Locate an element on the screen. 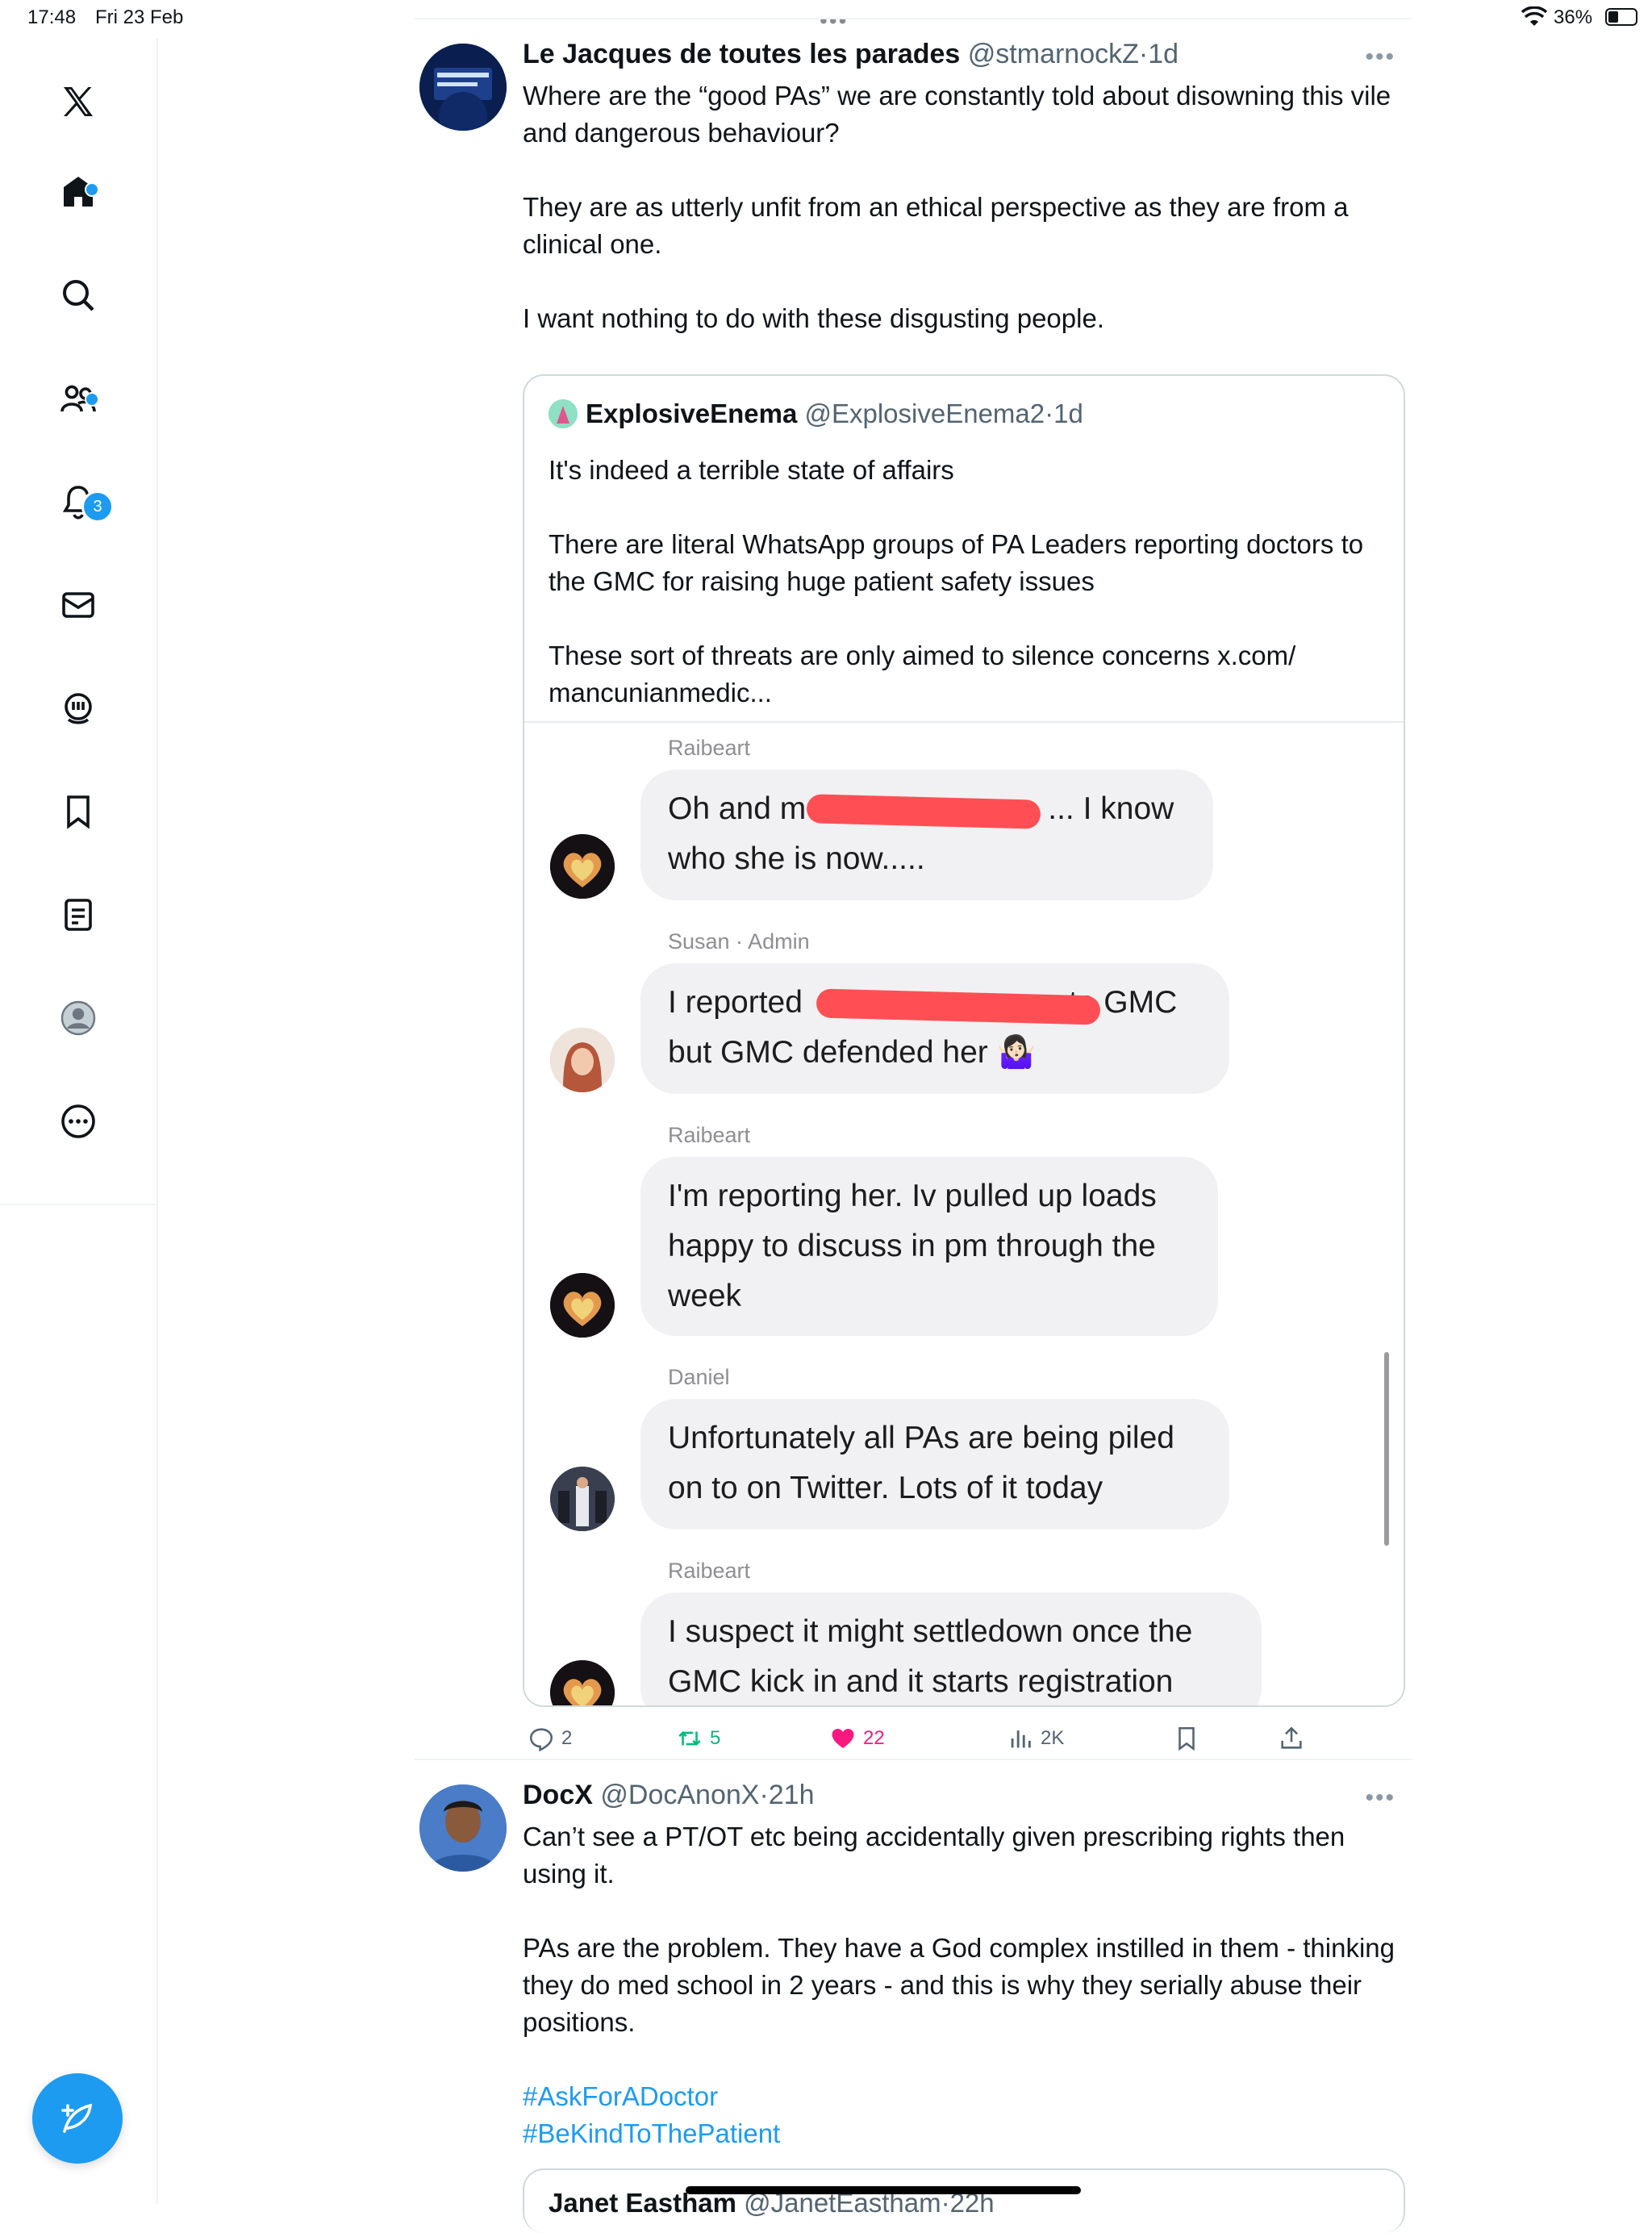 This screenshot has height=2233, width=1652. chat-text: Unfortunately all PAs are being piled is located at coordinates (921, 1438).